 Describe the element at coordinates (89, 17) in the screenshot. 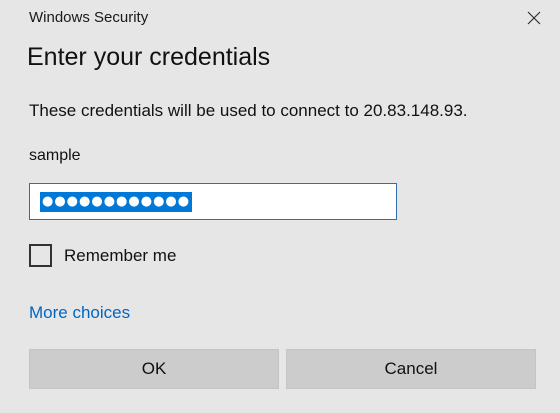

I see `window-title: Windows Security` at that location.